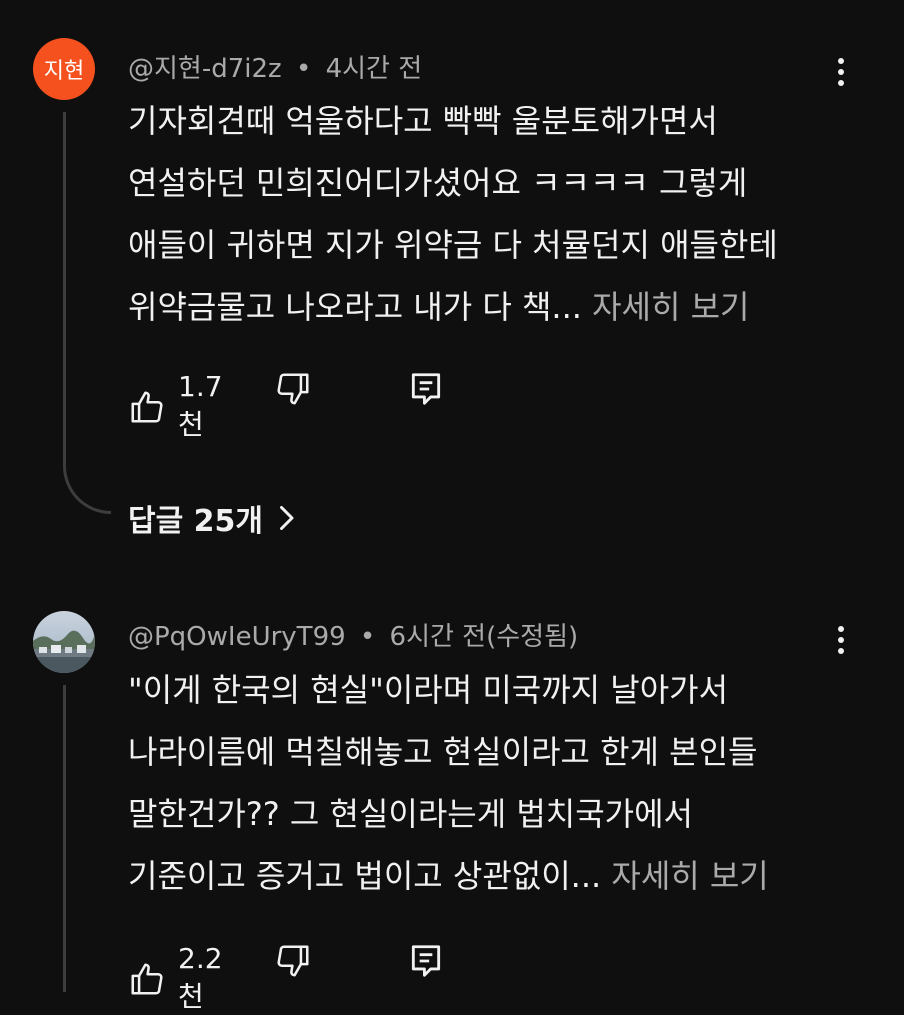 The width and height of the screenshot is (904, 1015). Describe the element at coordinates (237, 637) in the screenshot. I see `comment-author: @PqOwIeUryT99` at that location.